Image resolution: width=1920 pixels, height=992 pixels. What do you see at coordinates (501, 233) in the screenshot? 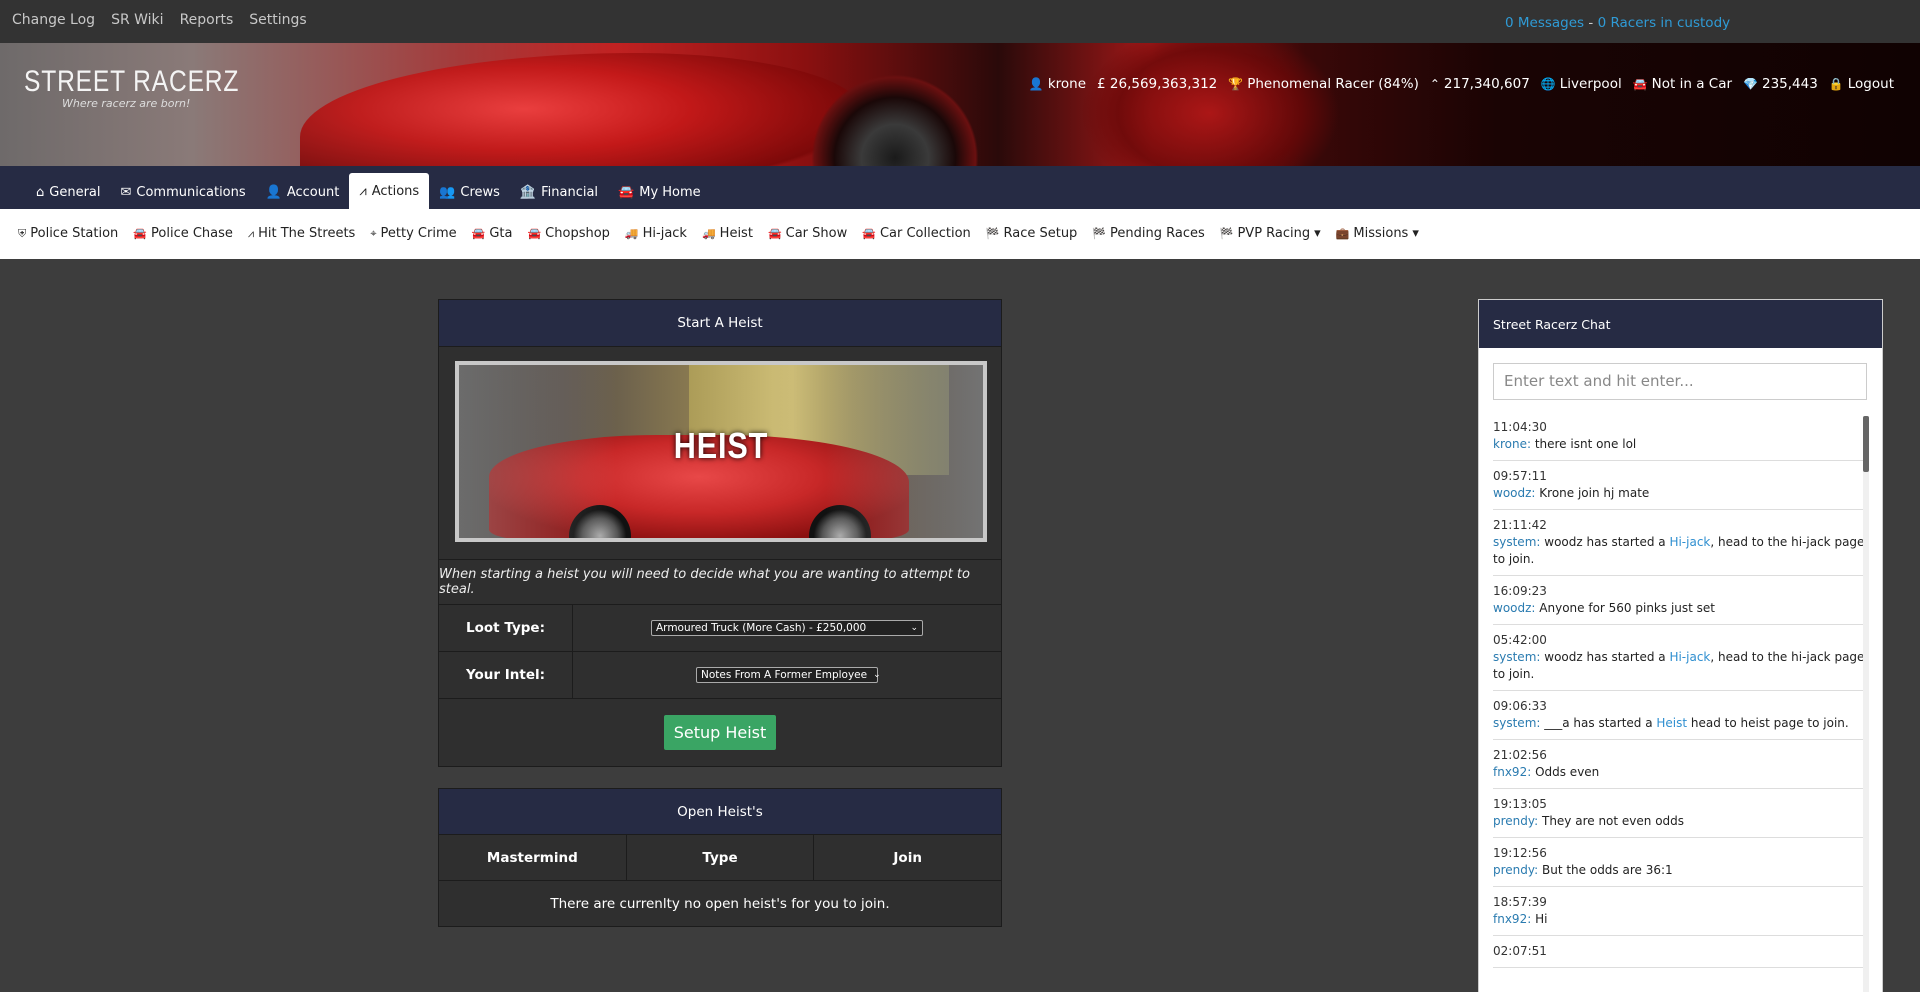
I see `subnav-label: Gta` at bounding box center [501, 233].